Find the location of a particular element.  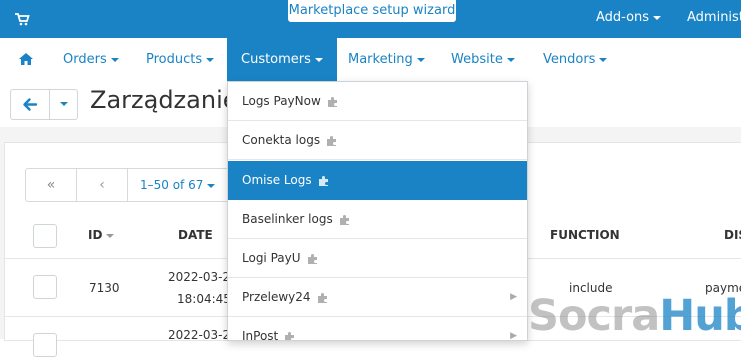

nav-website: Website is located at coordinates (483, 59).